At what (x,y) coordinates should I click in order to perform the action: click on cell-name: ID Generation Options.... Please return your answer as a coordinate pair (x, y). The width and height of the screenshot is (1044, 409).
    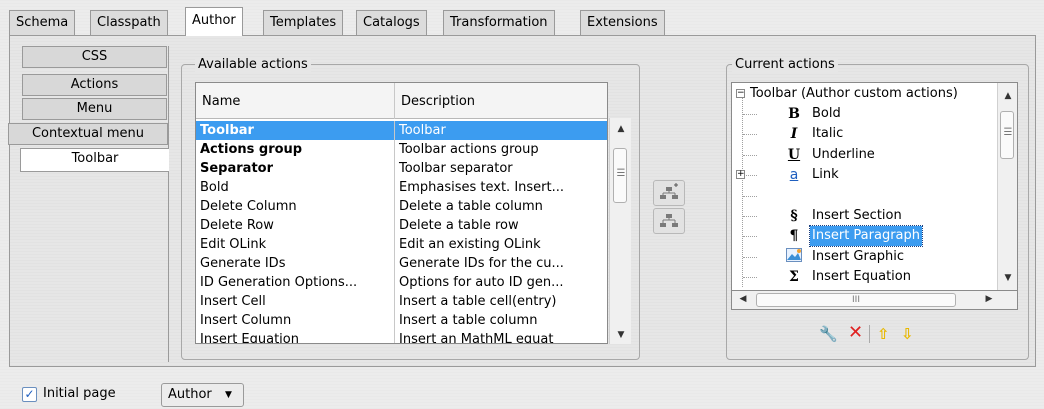
    Looking at the image, I should click on (295, 282).